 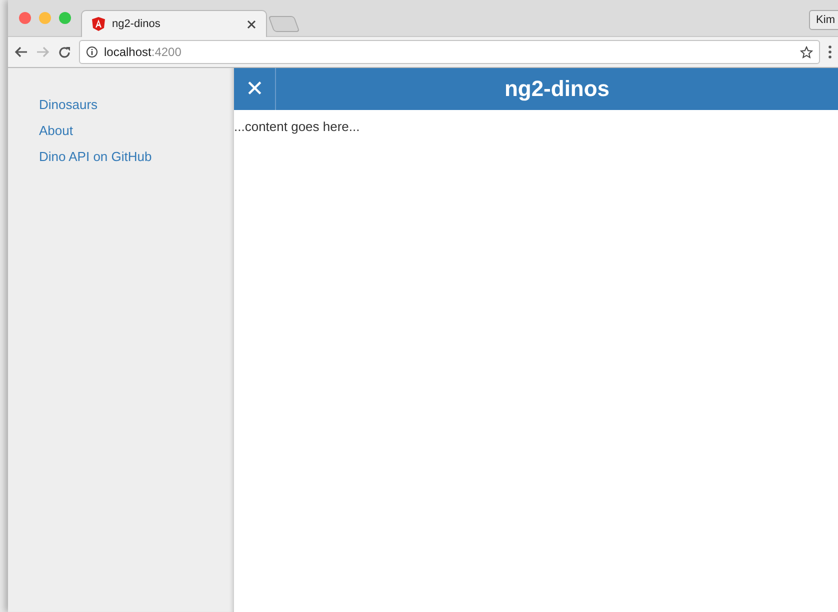 I want to click on browser-tab: ng2-dinos, so click(x=174, y=23).